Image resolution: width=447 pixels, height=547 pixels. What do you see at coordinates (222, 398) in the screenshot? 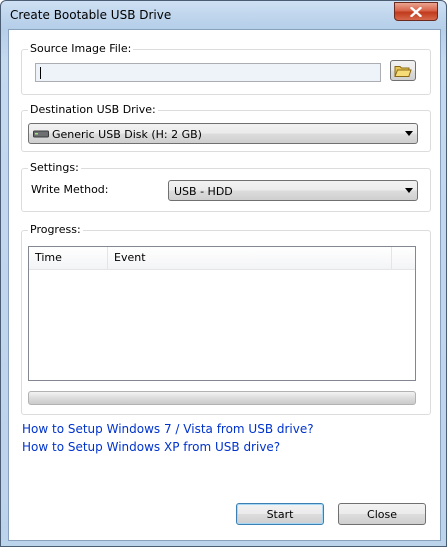
I see `progress-bar` at bounding box center [222, 398].